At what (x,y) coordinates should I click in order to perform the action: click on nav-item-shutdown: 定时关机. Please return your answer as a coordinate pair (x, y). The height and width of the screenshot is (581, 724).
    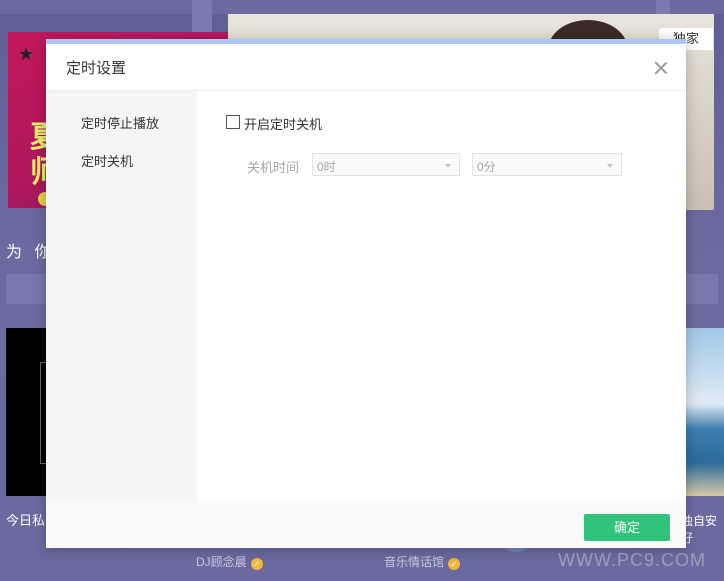
    Looking at the image, I should click on (107, 160).